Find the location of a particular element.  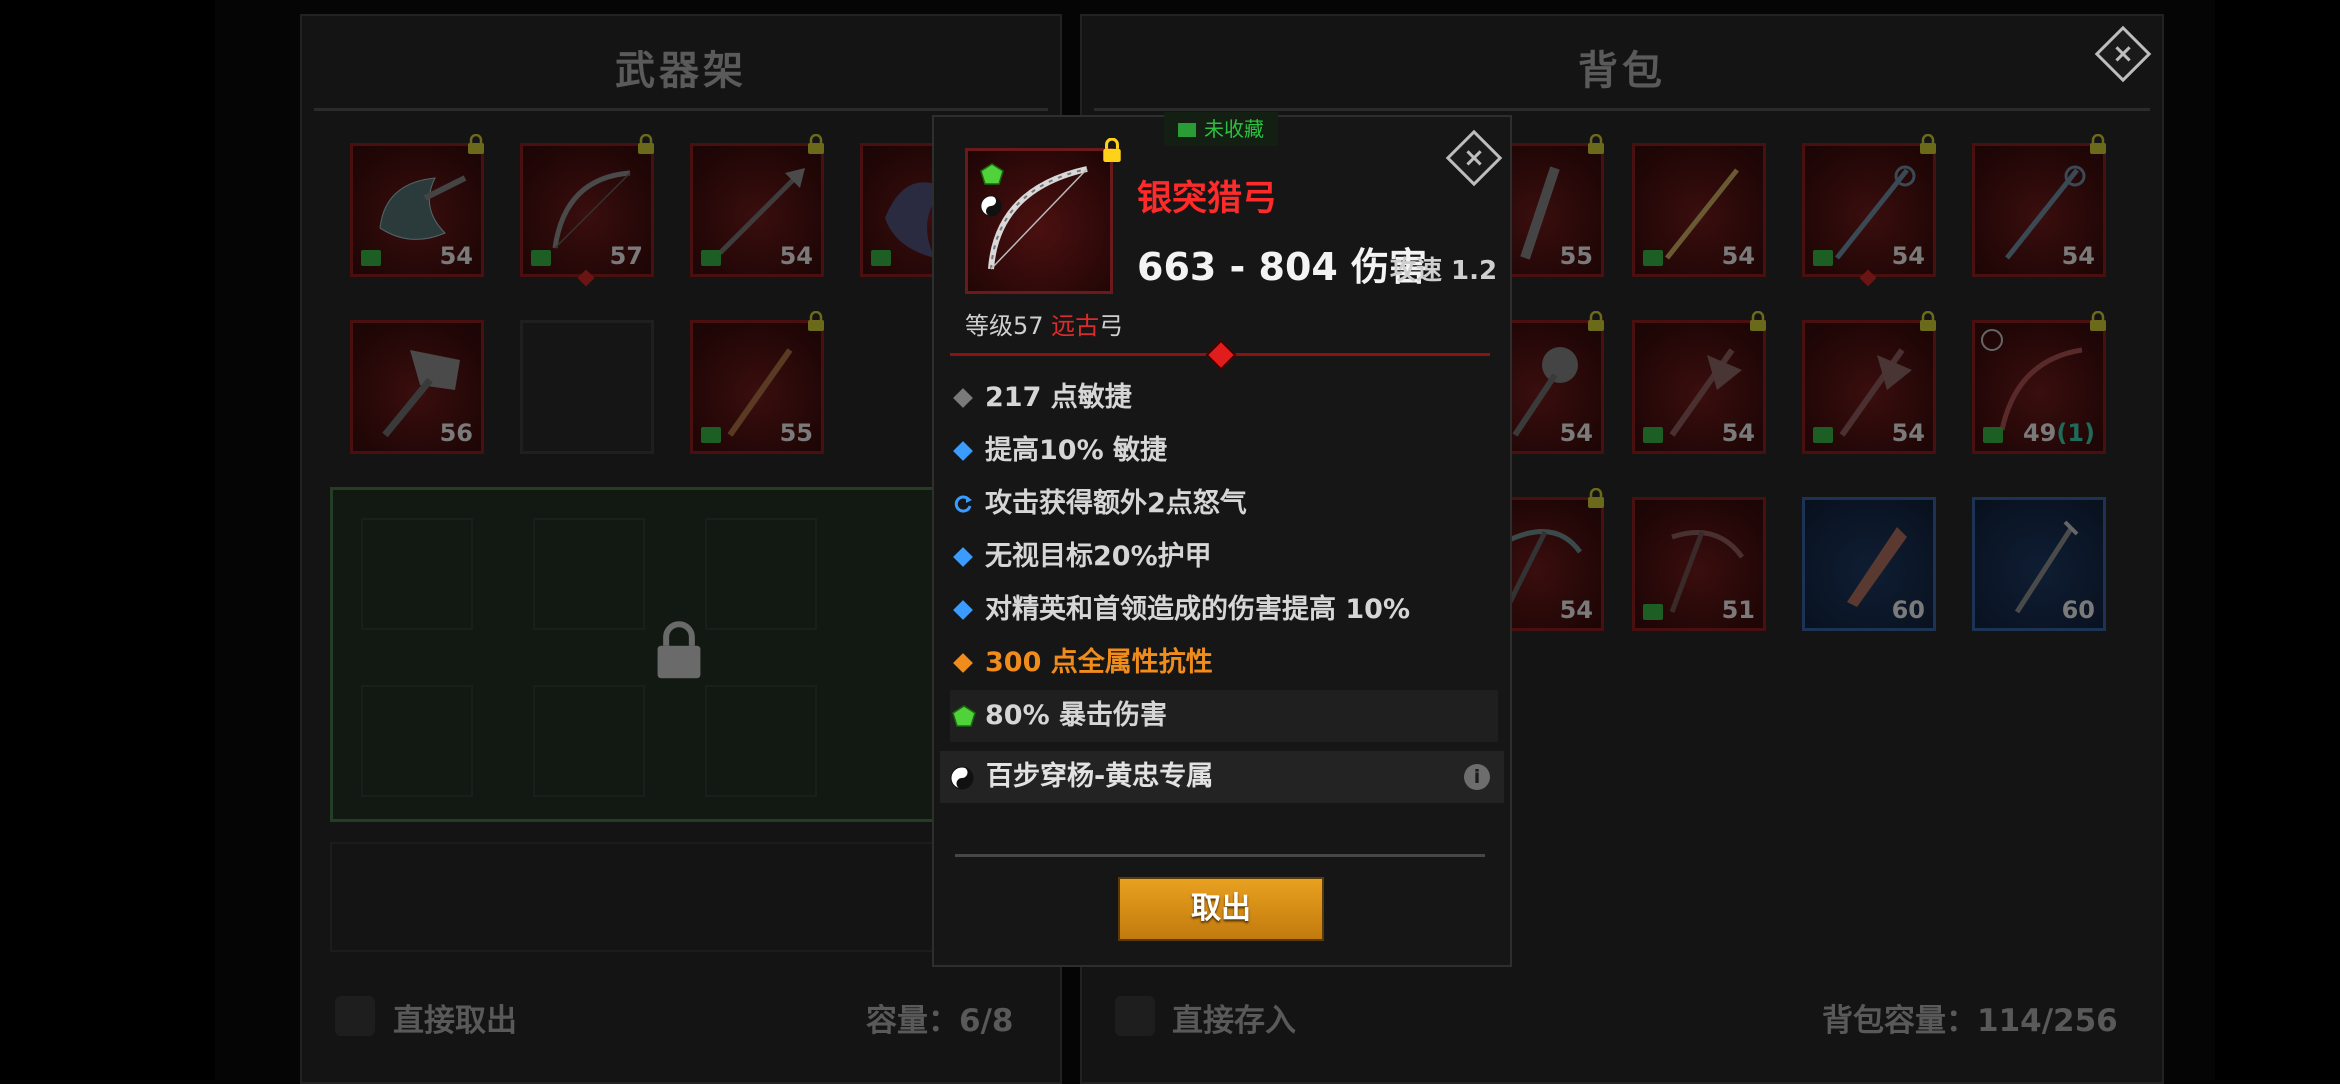

item-level-info: 等级57 远古弓 is located at coordinates (1044, 326).